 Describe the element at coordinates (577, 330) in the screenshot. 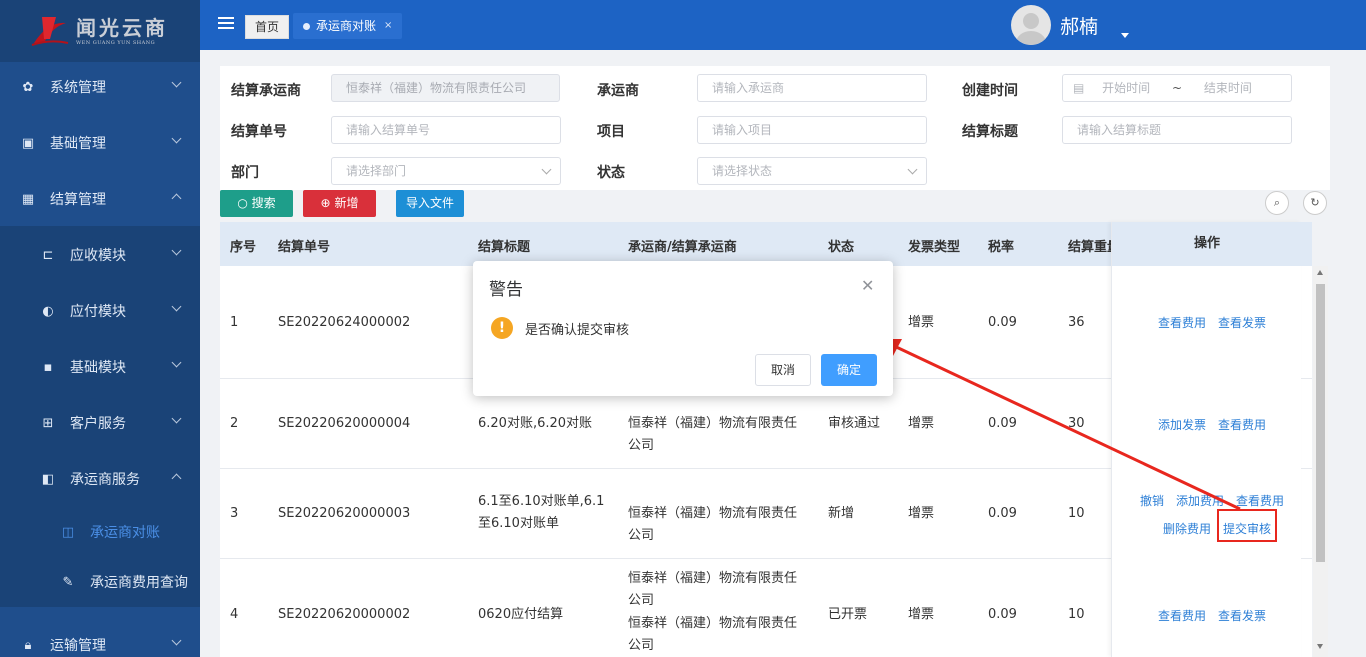

I see `dialog-message: 是否确认提交审核` at that location.